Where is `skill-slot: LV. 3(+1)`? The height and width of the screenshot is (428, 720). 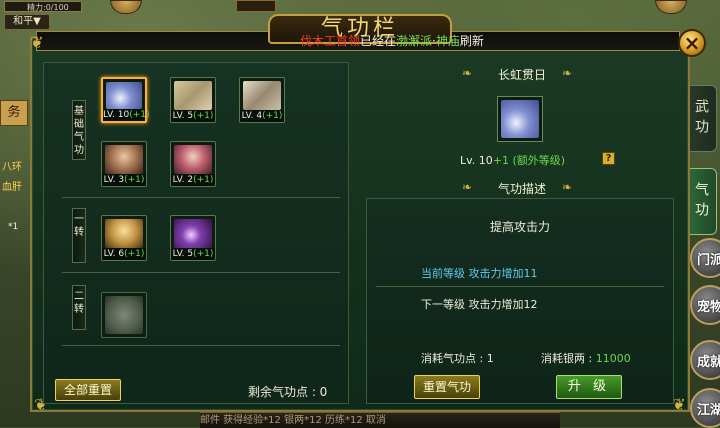 skill-slot: LV. 3(+1) is located at coordinates (124, 164).